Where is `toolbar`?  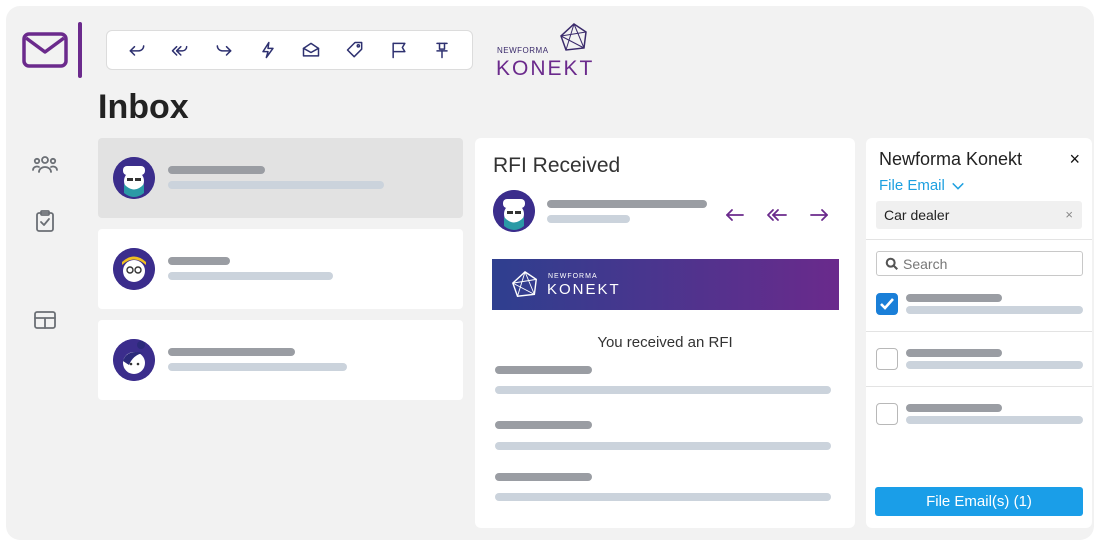
toolbar is located at coordinates (289, 50).